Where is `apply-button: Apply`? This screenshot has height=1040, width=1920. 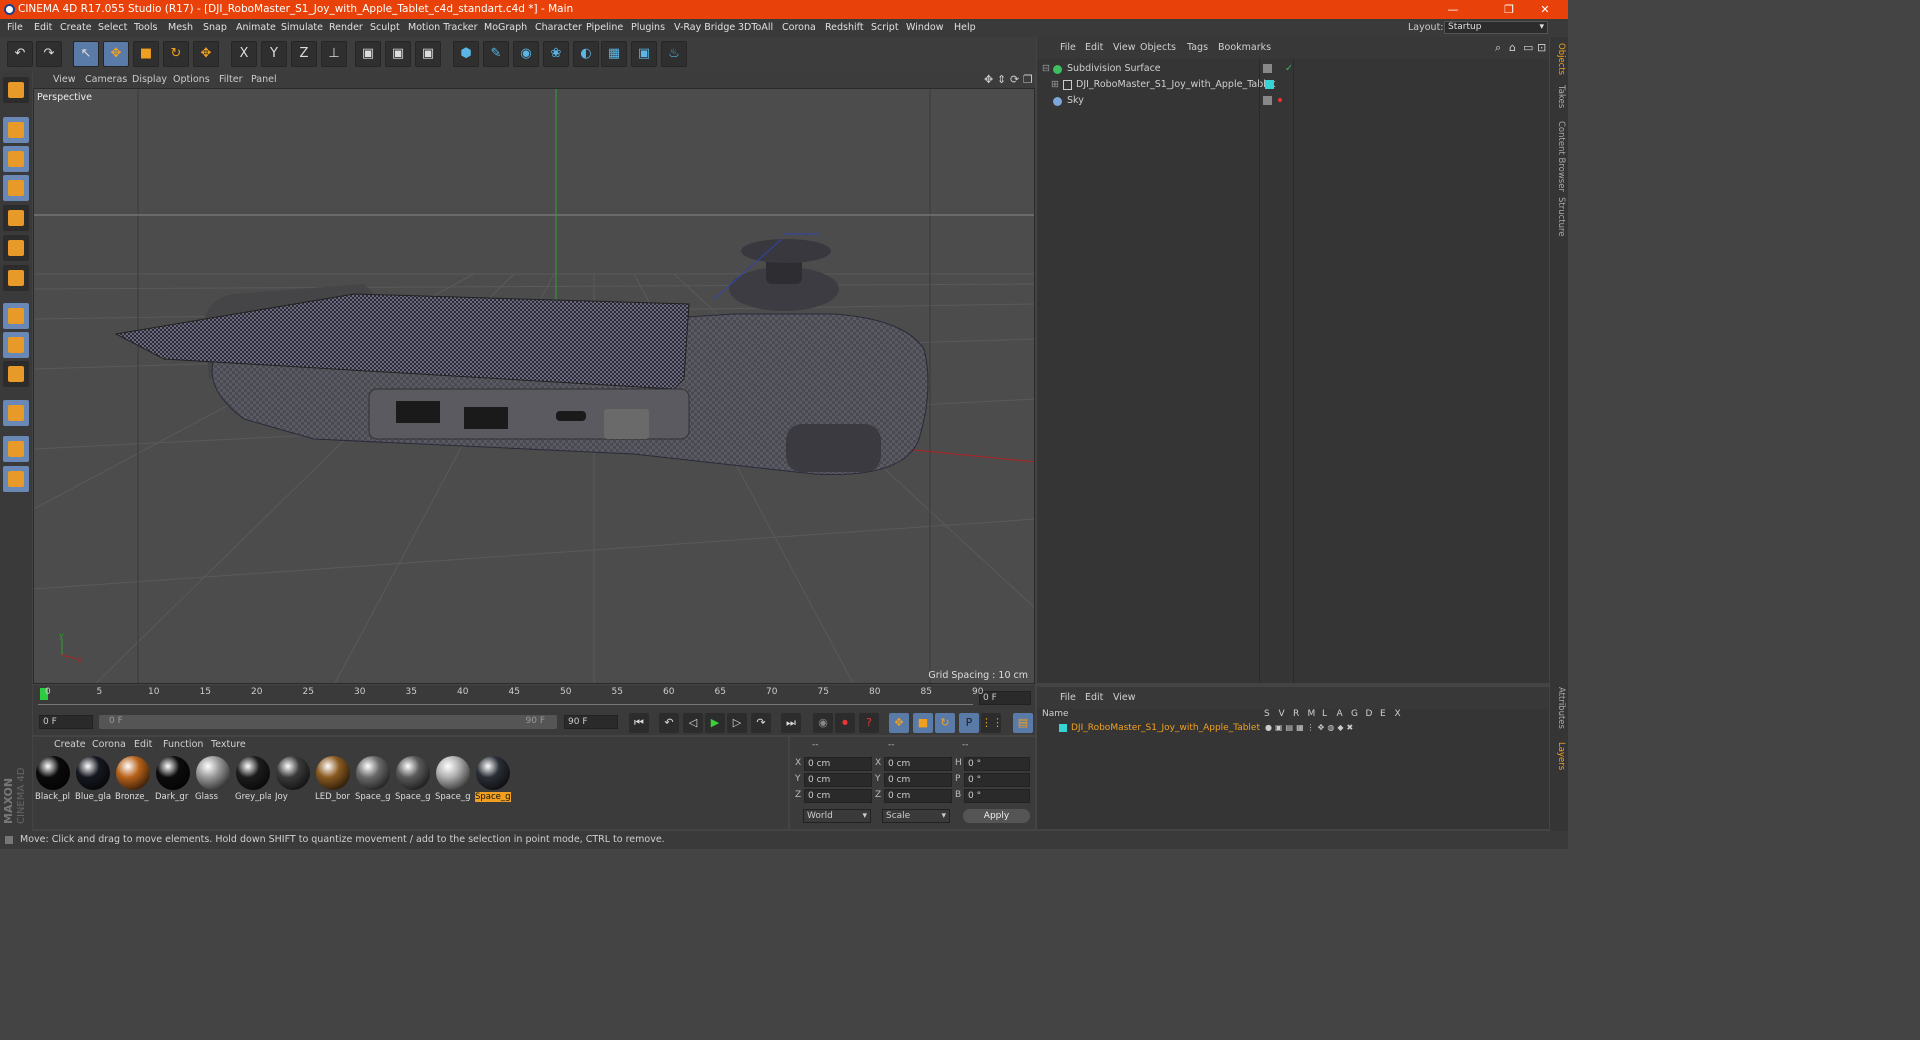 apply-button: Apply is located at coordinates (996, 816).